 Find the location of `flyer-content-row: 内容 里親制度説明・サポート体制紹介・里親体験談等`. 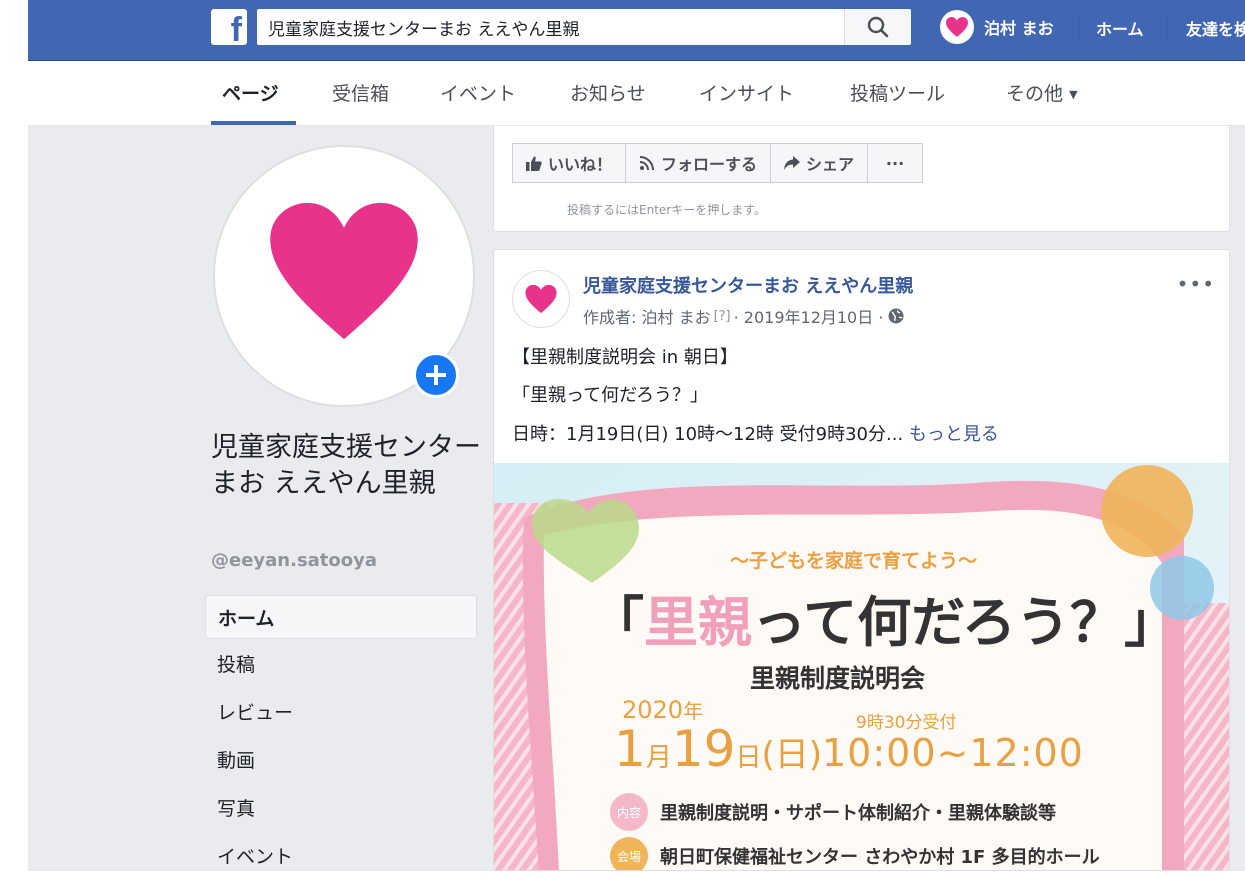

flyer-content-row: 内容 里親制度説明・サポート体制紹介・里親体験談等 is located at coordinates (833, 812).